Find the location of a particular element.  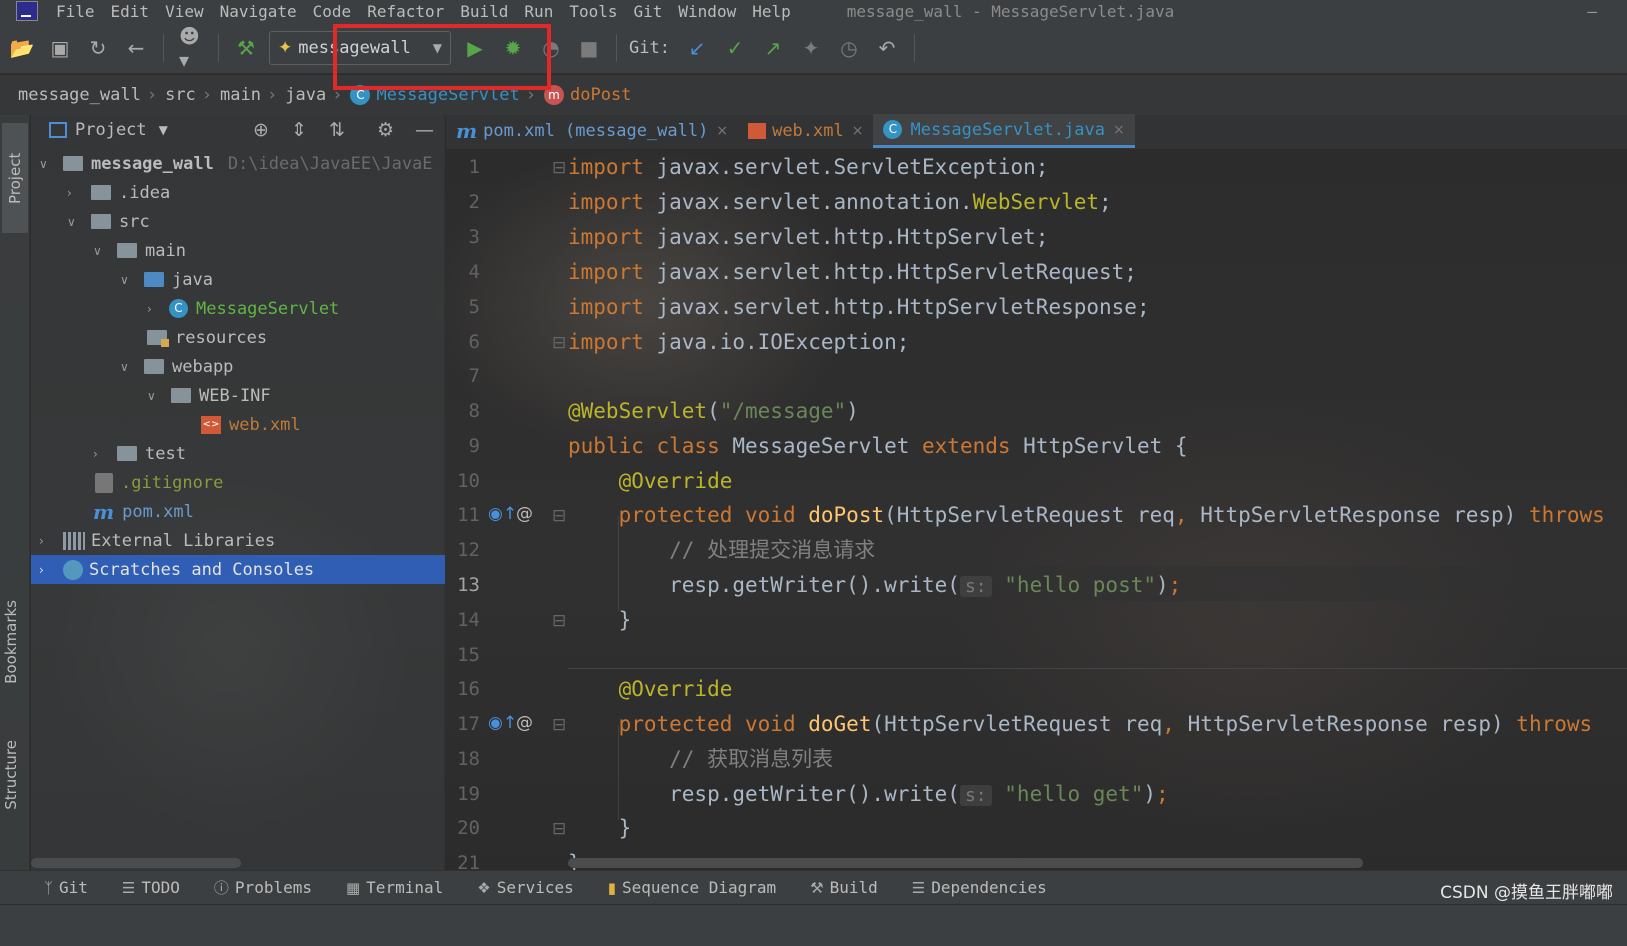

breadcrumb-item: src is located at coordinates (180, 95).